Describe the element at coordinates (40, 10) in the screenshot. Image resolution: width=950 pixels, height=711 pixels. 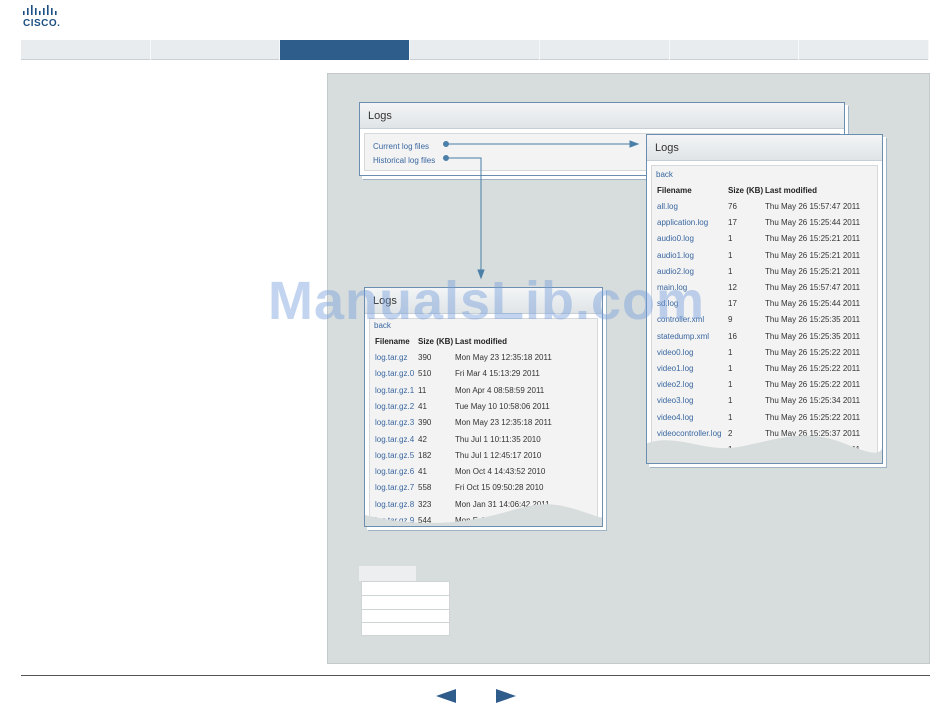
I see `cisco-bars-icon` at that location.